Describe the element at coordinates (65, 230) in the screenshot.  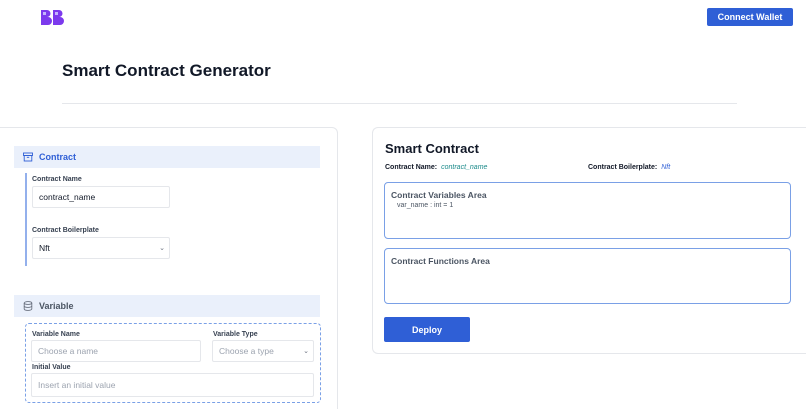
I see `contract-boilerplate-label: Contract Boilerplate` at that location.